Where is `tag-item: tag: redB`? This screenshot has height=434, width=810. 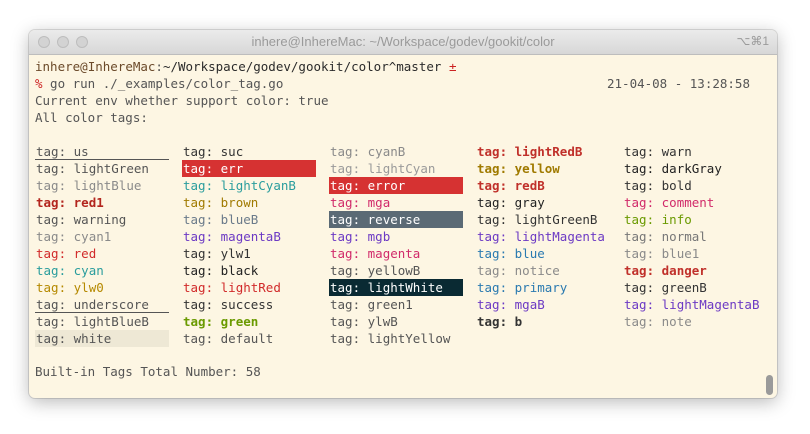
tag-item: tag: redB is located at coordinates (510, 185).